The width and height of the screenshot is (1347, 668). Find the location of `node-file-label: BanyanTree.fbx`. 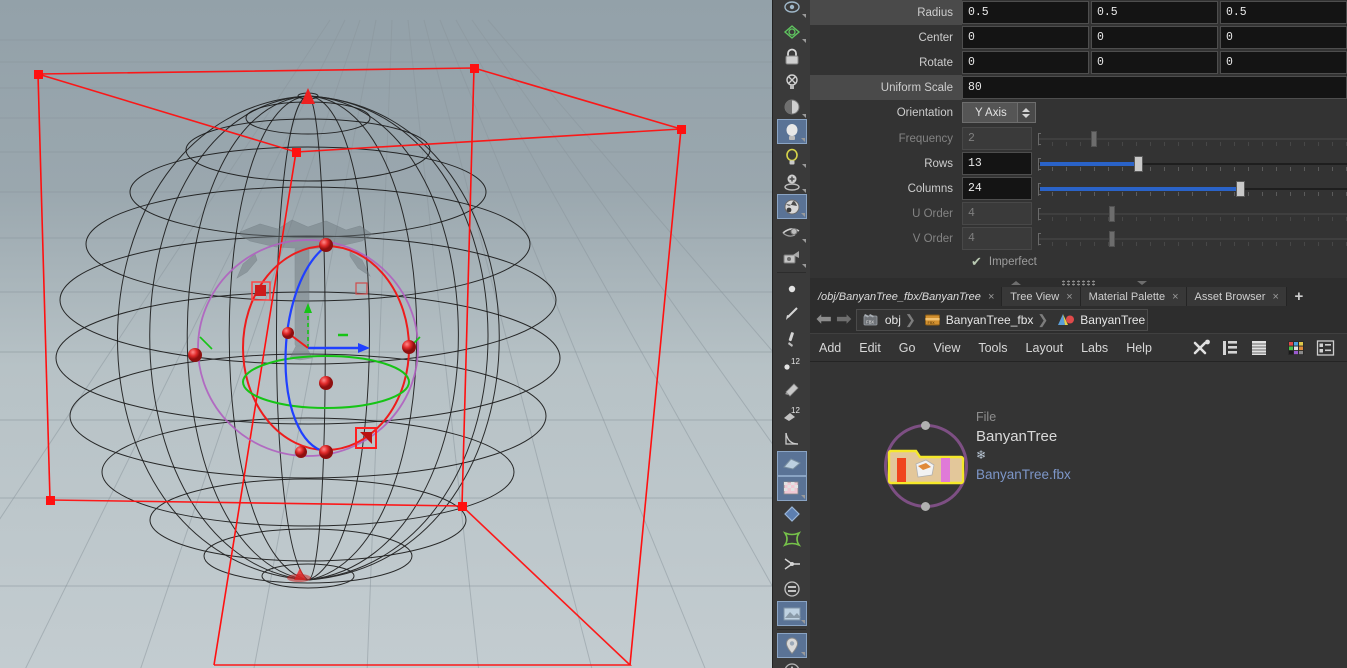

node-file-label: BanyanTree.fbx is located at coordinates (1023, 474).